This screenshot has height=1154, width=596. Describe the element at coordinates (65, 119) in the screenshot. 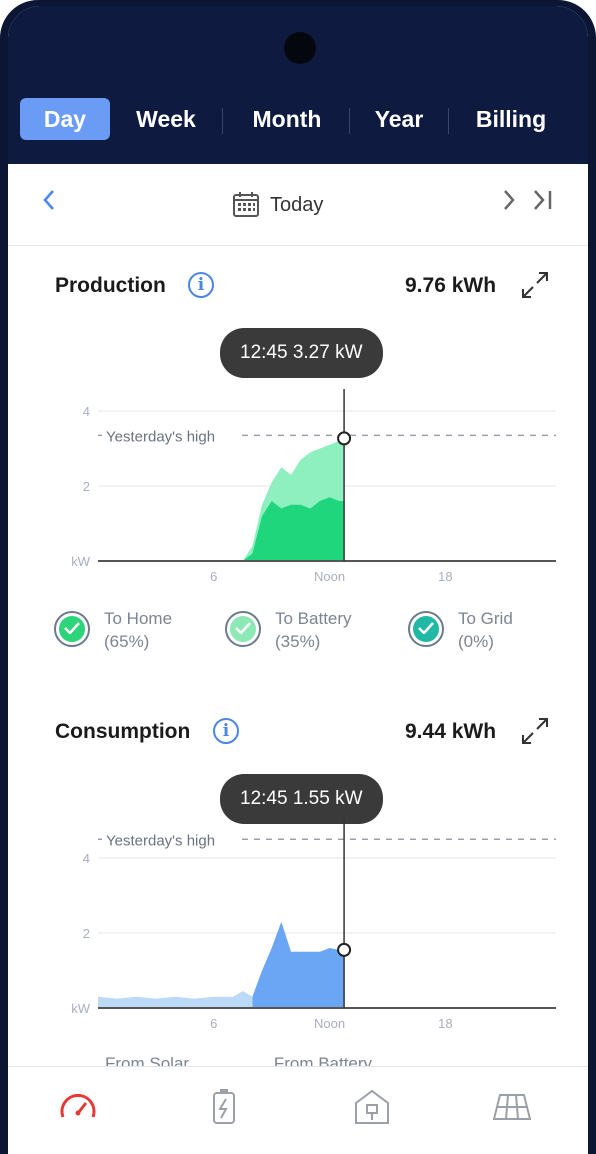

I see `tab-day: Day` at that location.